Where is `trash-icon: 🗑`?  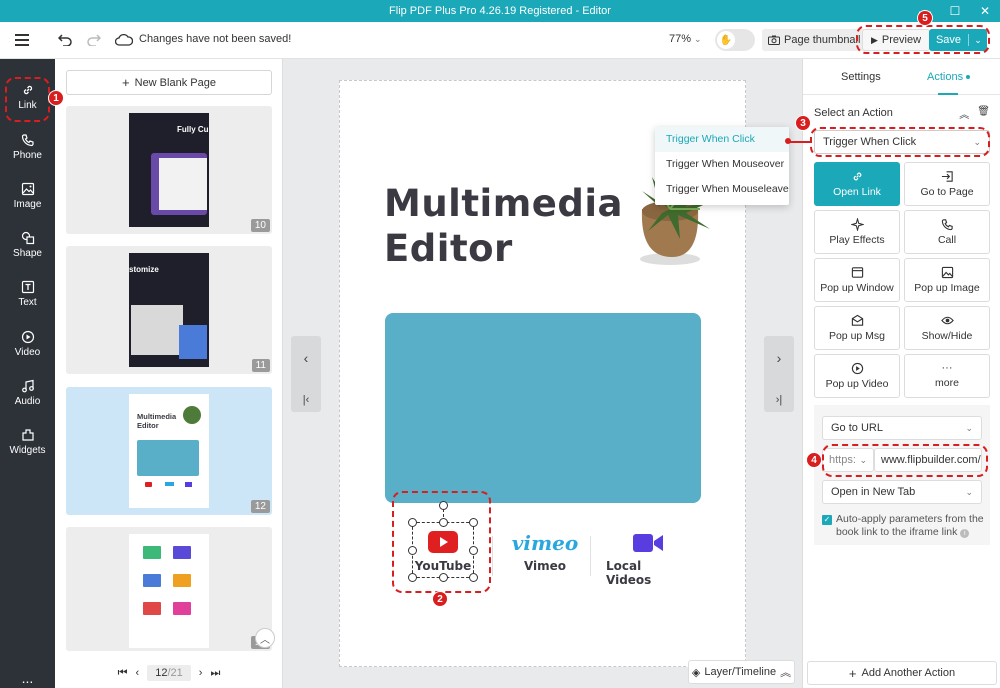
trash-icon: 🗑 is located at coordinates (983, 113).